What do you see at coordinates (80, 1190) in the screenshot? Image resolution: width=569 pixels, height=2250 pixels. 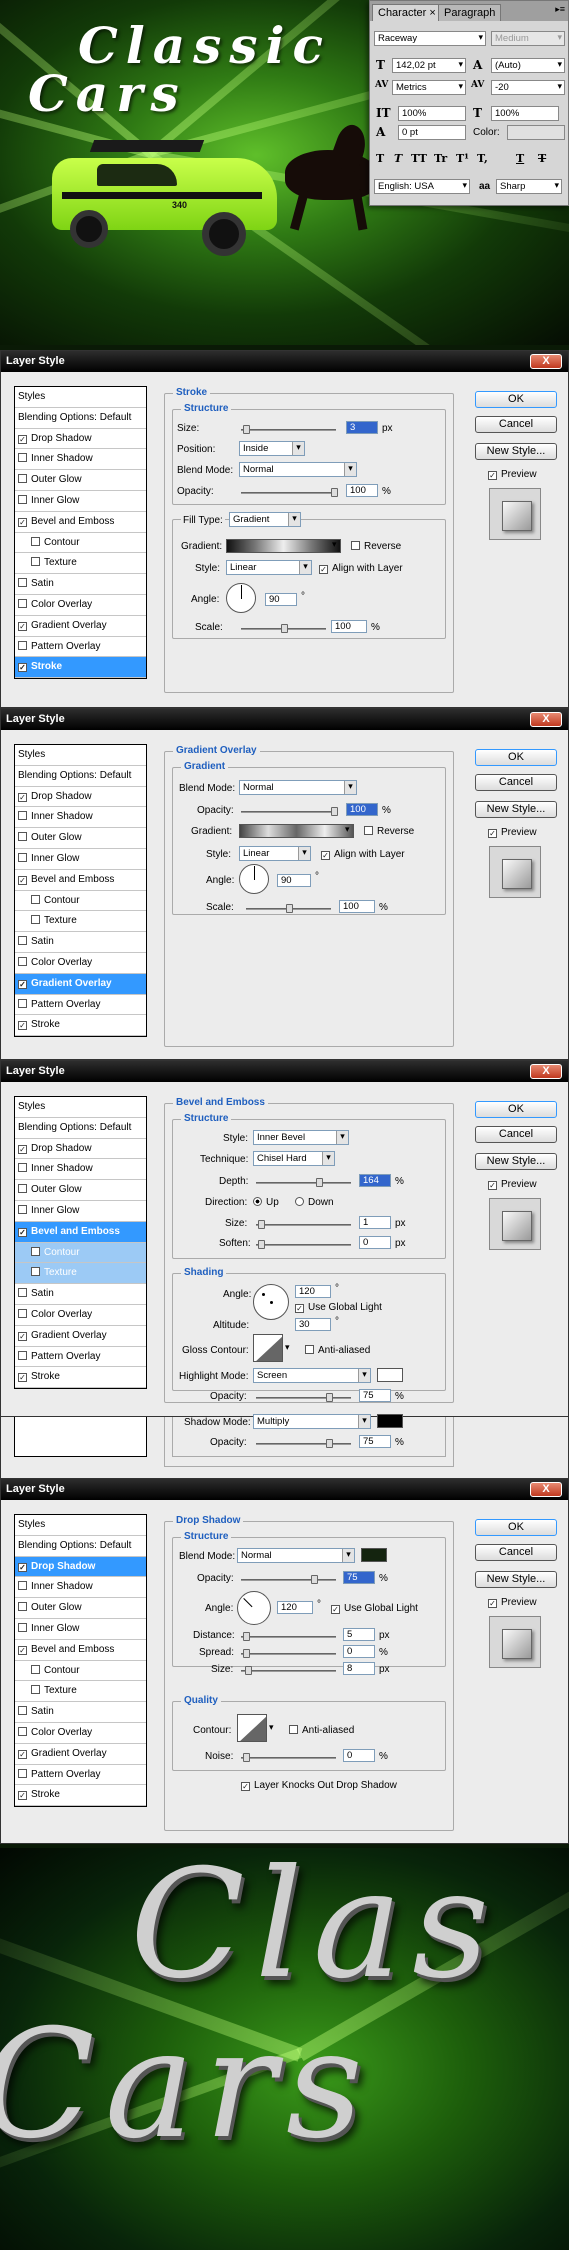 I see `style-item-outer-glow: Outer Glow` at bounding box center [80, 1190].